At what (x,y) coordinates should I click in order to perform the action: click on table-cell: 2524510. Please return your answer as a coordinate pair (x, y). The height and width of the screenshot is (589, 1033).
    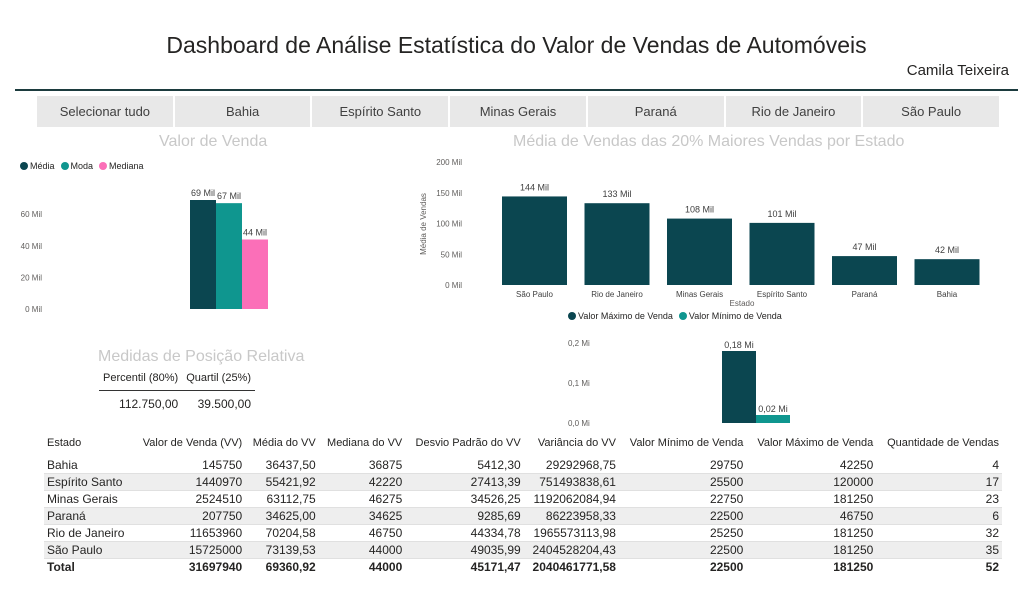
    Looking at the image, I should click on (189, 499).